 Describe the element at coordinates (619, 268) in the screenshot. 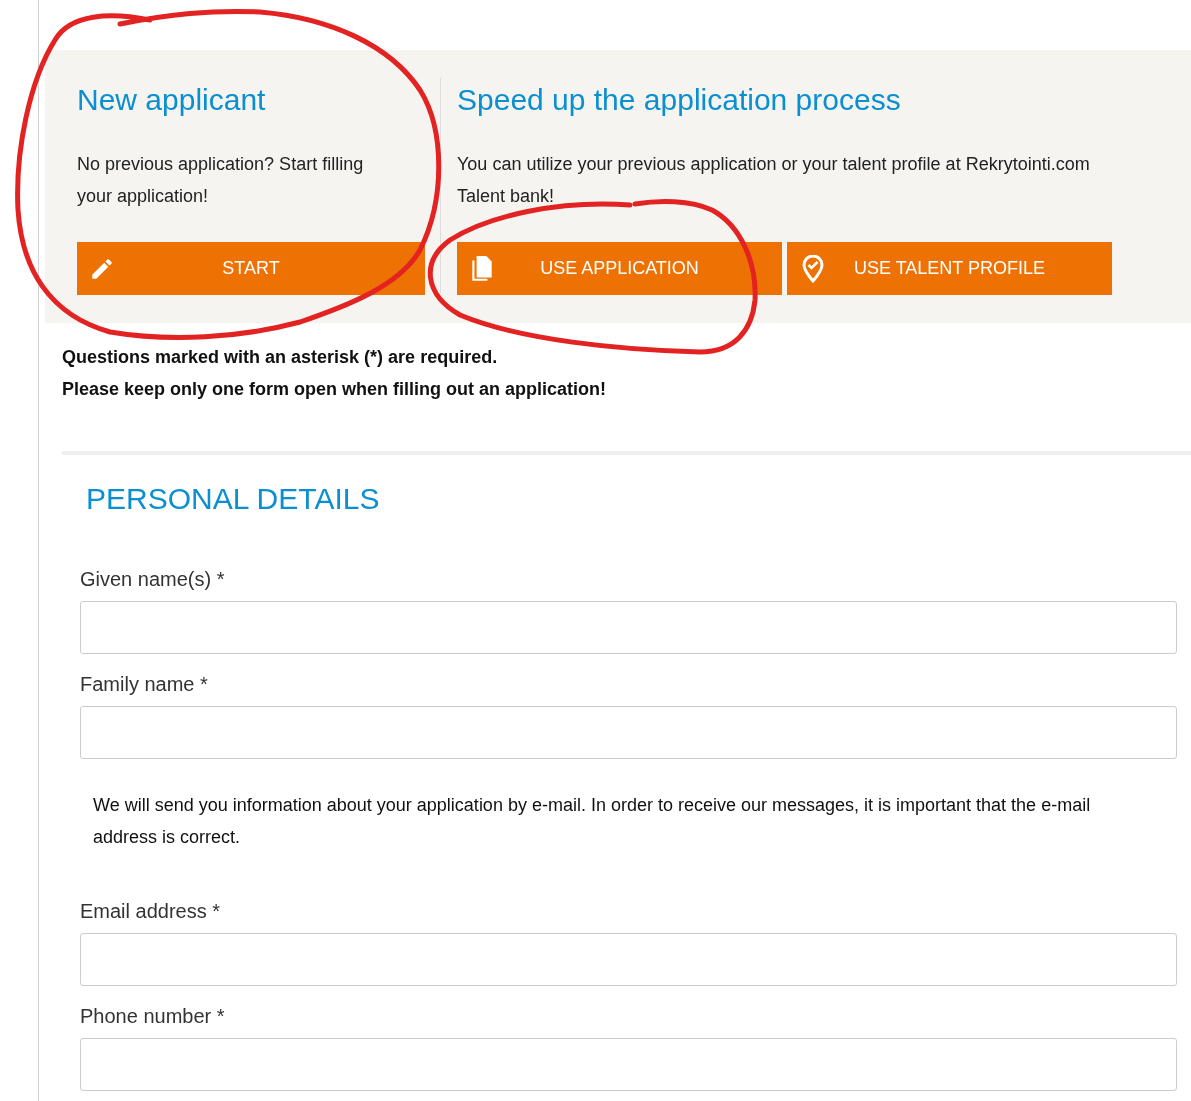

I see `use-application-button: USE APPLICATION` at that location.